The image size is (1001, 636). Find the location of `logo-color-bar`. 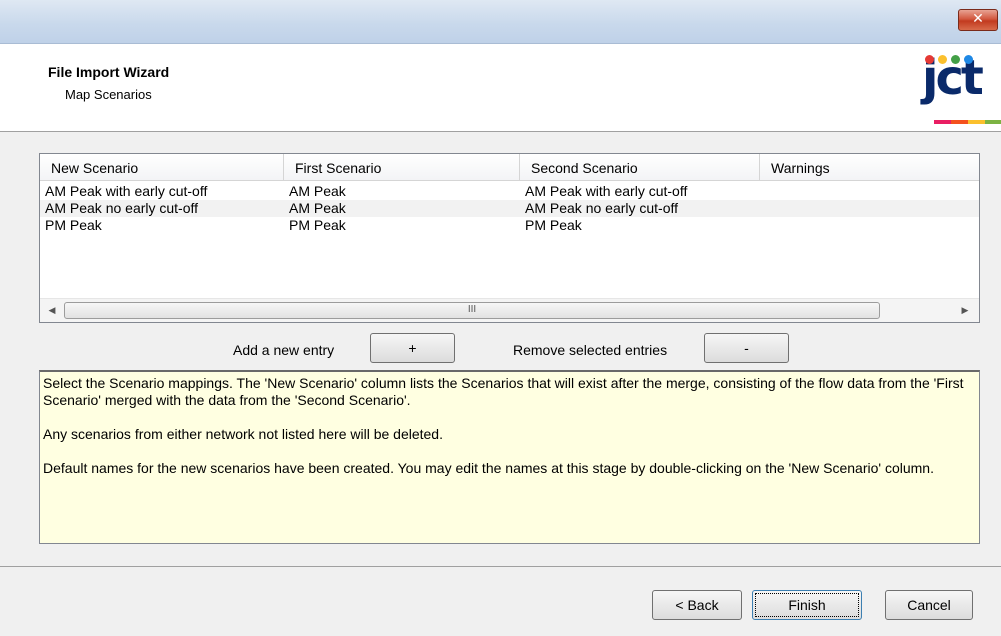

logo-color-bar is located at coordinates (967, 122).